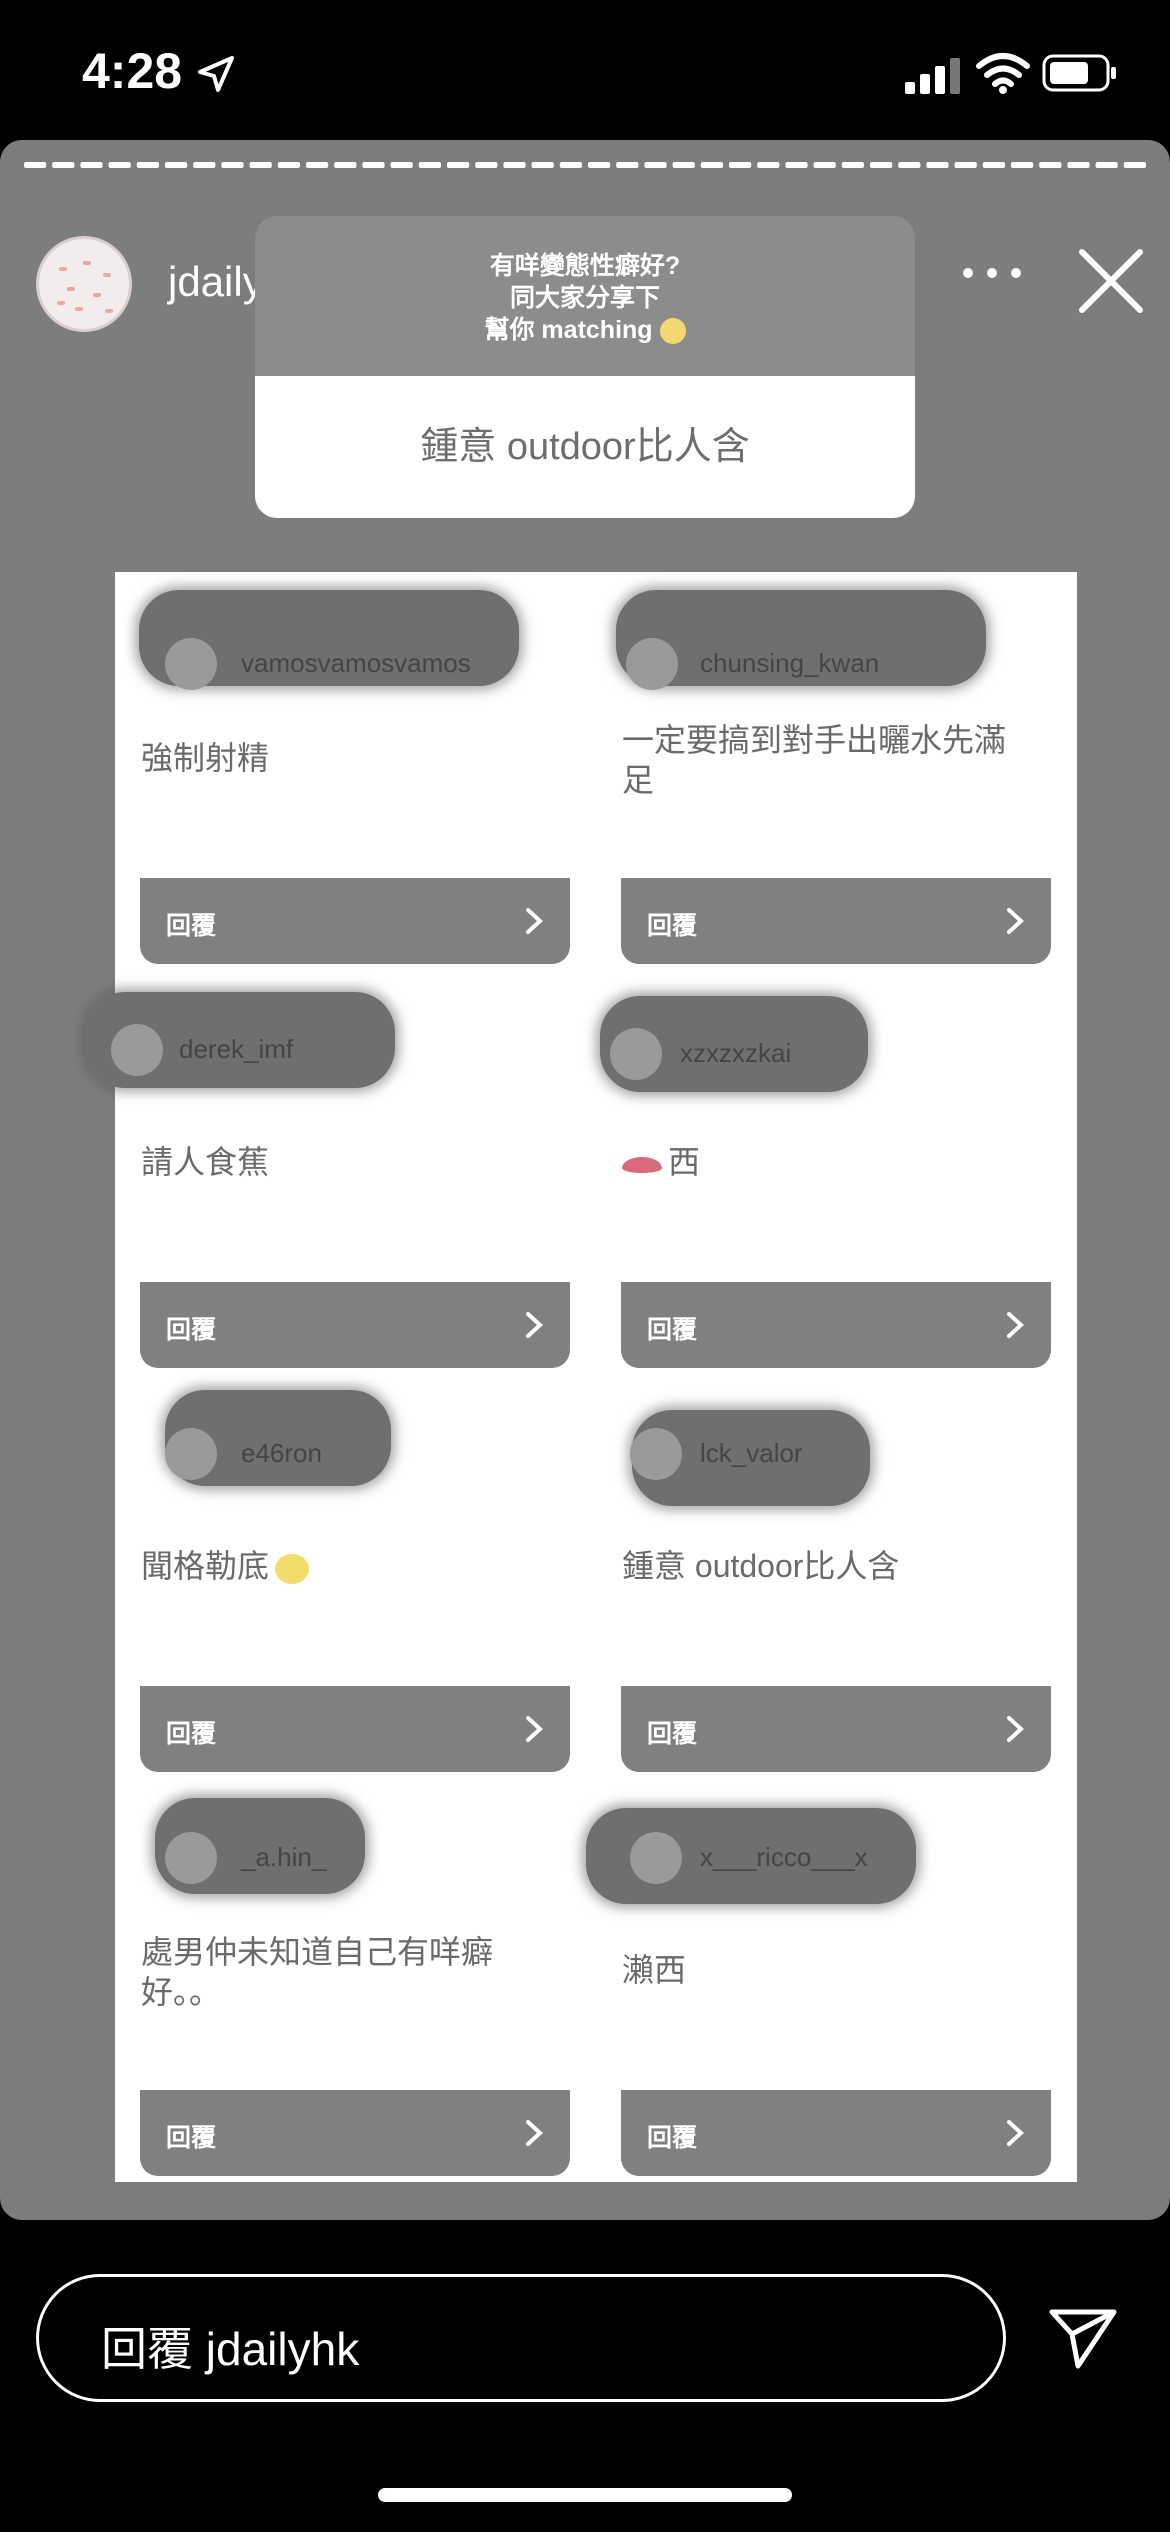 Image resolution: width=1170 pixels, height=2532 pixels. I want to click on response-username: chunsing_kwan, so click(790, 663).